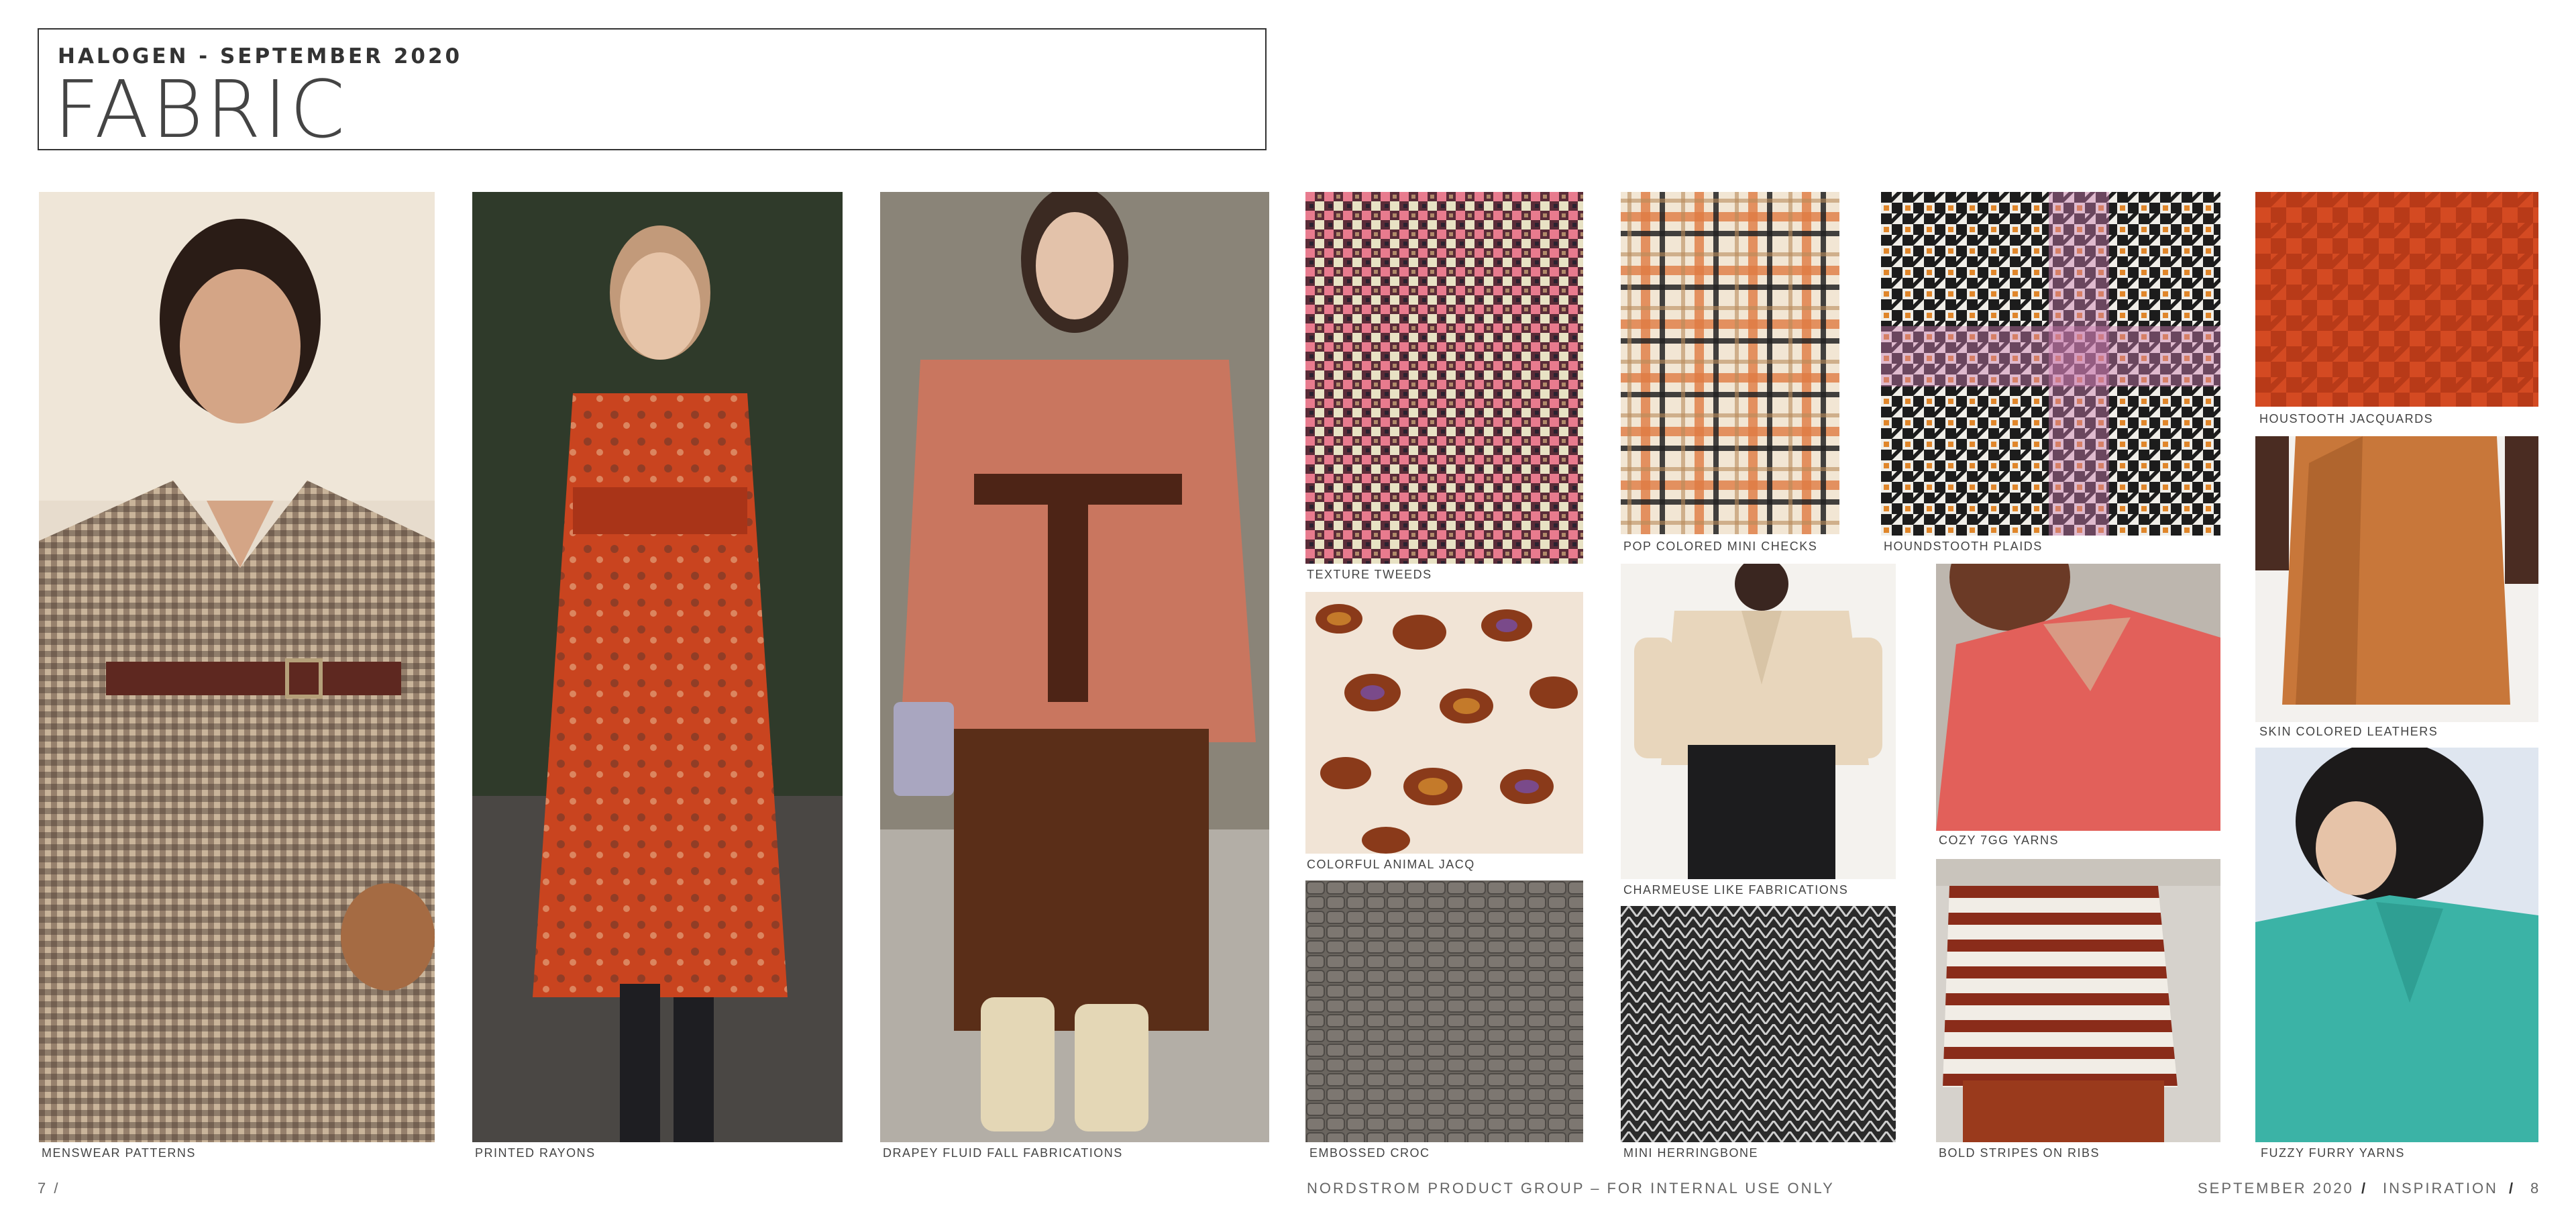 This screenshot has height=1212, width=2576. What do you see at coordinates (652, 89) in the screenshot?
I see `header-title-box: HALOGEN - SEPTEMBER 2020 FABRIC` at bounding box center [652, 89].